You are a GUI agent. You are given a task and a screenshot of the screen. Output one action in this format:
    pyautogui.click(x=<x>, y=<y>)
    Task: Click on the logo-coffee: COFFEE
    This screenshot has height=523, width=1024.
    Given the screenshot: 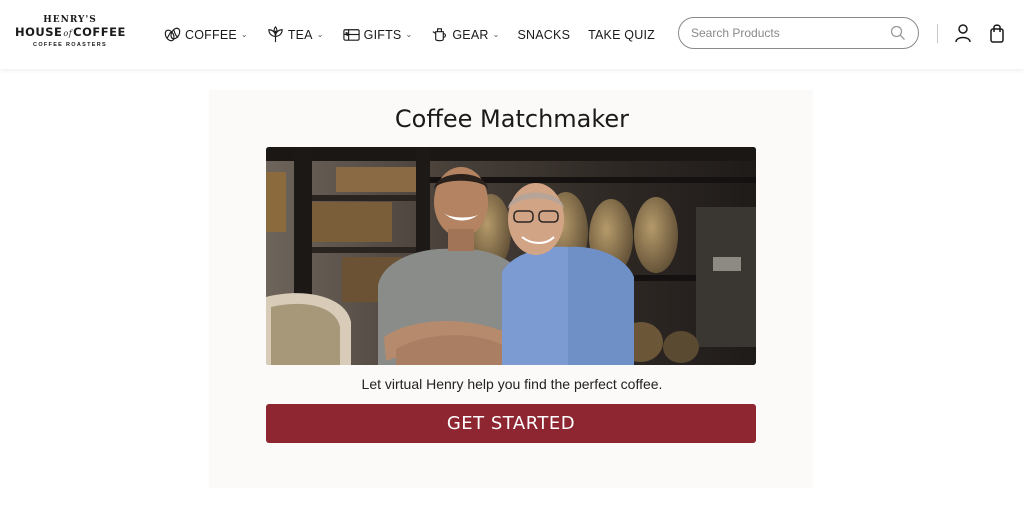 What is the action you would take?
    pyautogui.click(x=99, y=32)
    